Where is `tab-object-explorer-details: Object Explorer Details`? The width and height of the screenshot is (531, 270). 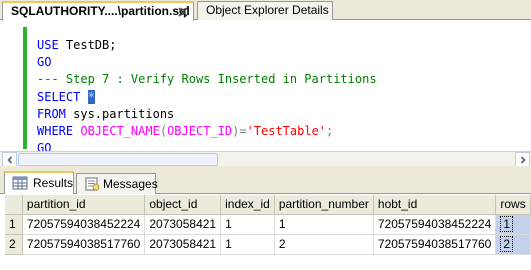
tab-object-explorer-details: Object Explorer Details is located at coordinates (265, 10).